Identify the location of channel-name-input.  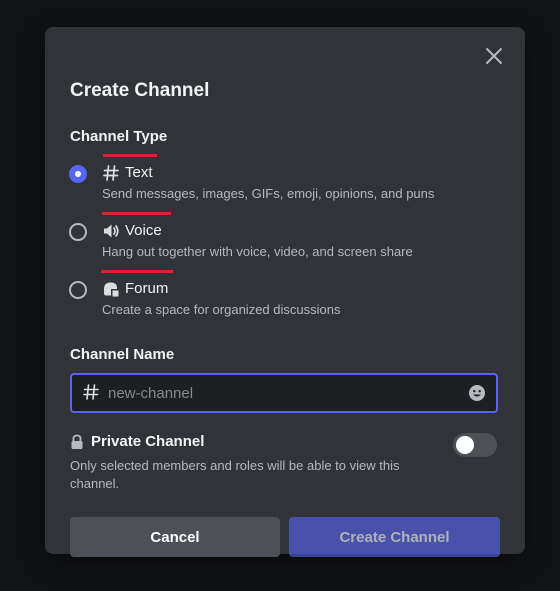
(283, 393).